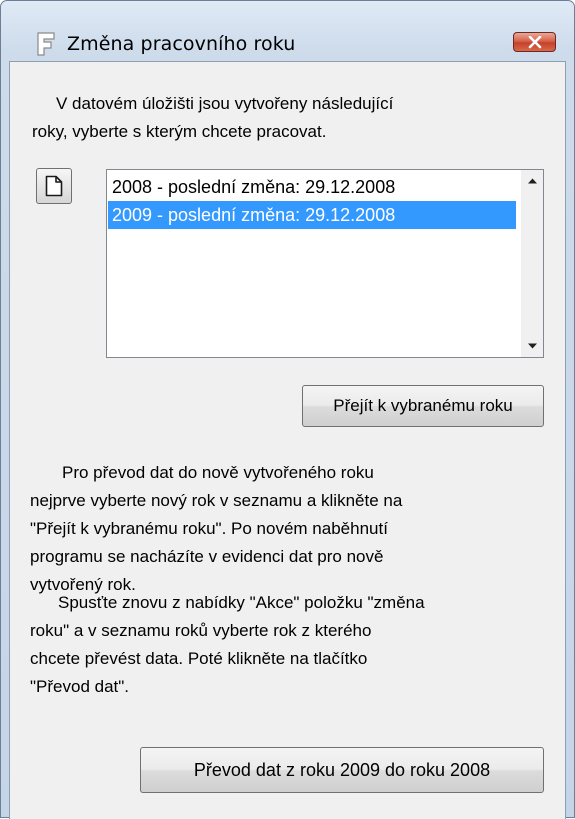 The width and height of the screenshot is (575, 819). Describe the element at coordinates (287, 30) in the screenshot. I see `title-bar: Změna pracovního roku` at that location.